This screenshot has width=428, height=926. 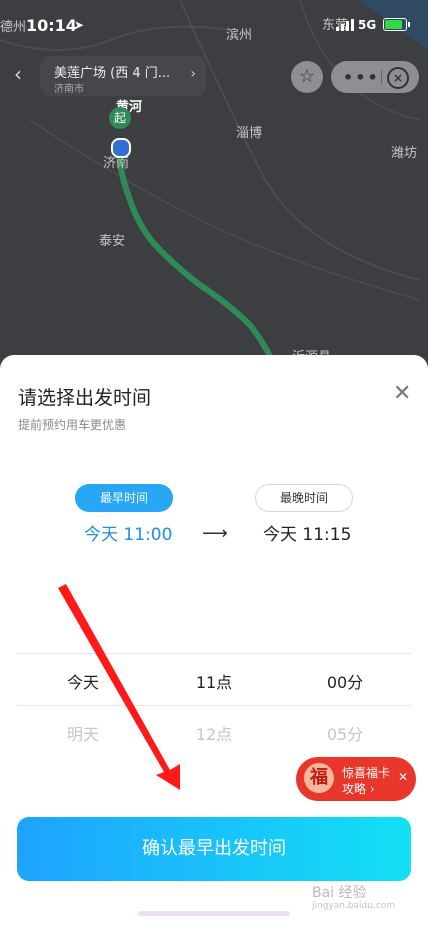 What do you see at coordinates (354, 906) in the screenshot?
I see `watermark-url: jingyan.baidu.com` at bounding box center [354, 906].